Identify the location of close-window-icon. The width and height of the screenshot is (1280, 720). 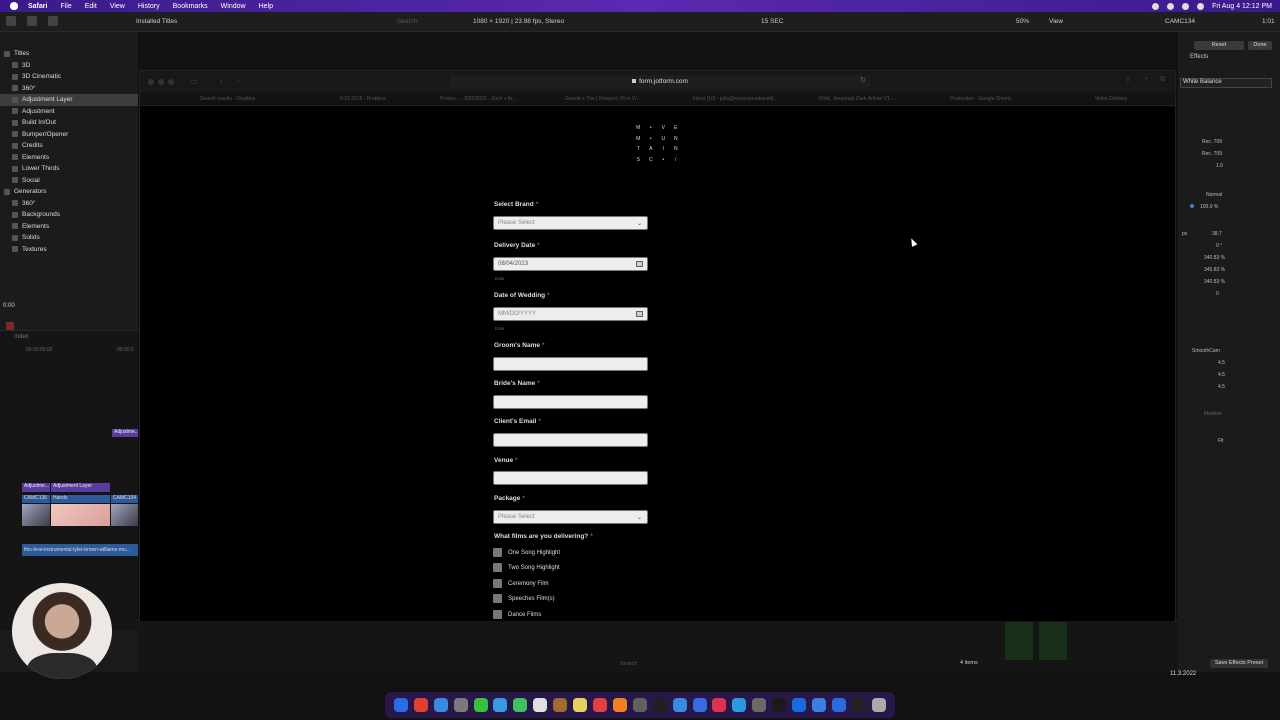
(151, 82).